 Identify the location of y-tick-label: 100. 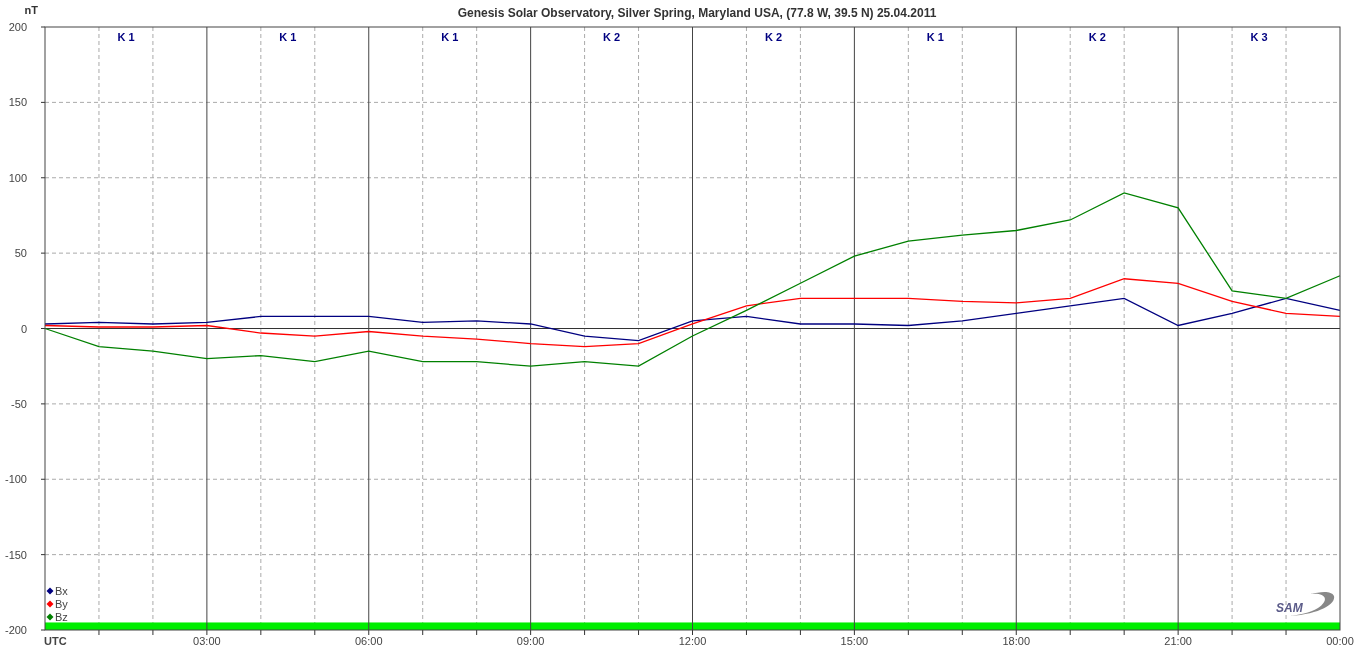
(17, 177).